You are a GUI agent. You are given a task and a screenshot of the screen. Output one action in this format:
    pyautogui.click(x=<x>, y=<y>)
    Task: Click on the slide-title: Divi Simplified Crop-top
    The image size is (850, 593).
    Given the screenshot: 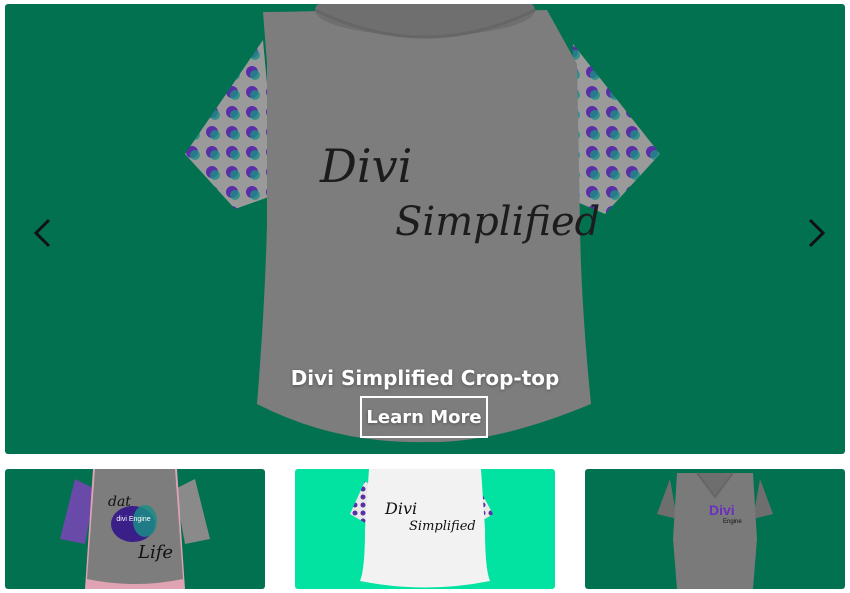 What is the action you would take?
    pyautogui.click(x=425, y=378)
    